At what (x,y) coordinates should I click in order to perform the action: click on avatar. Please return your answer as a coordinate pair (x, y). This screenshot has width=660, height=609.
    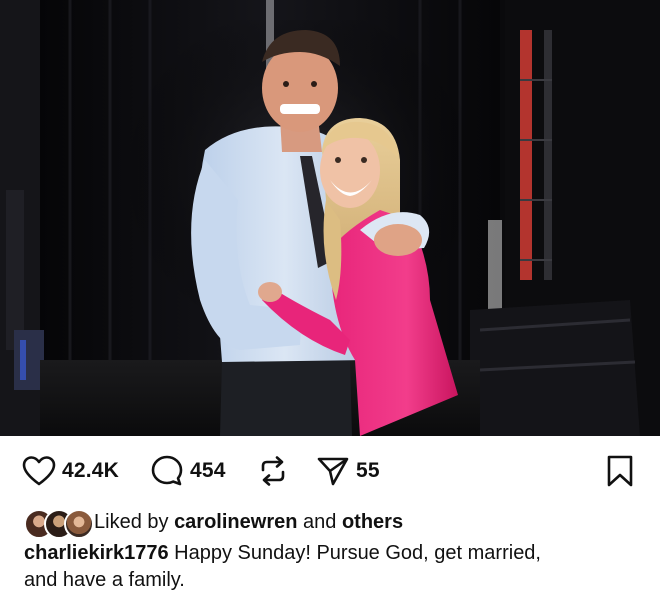
    Looking at the image, I should click on (79, 524).